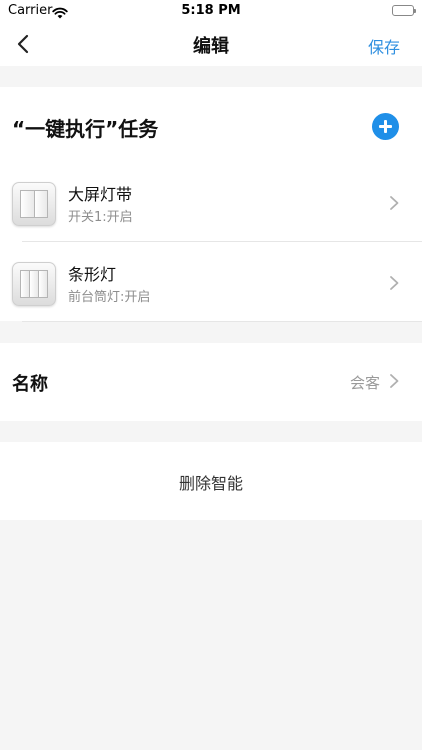 This screenshot has height=750, width=422. What do you see at coordinates (210, 483) in the screenshot?
I see `delete-scene-label: 删除智能` at bounding box center [210, 483].